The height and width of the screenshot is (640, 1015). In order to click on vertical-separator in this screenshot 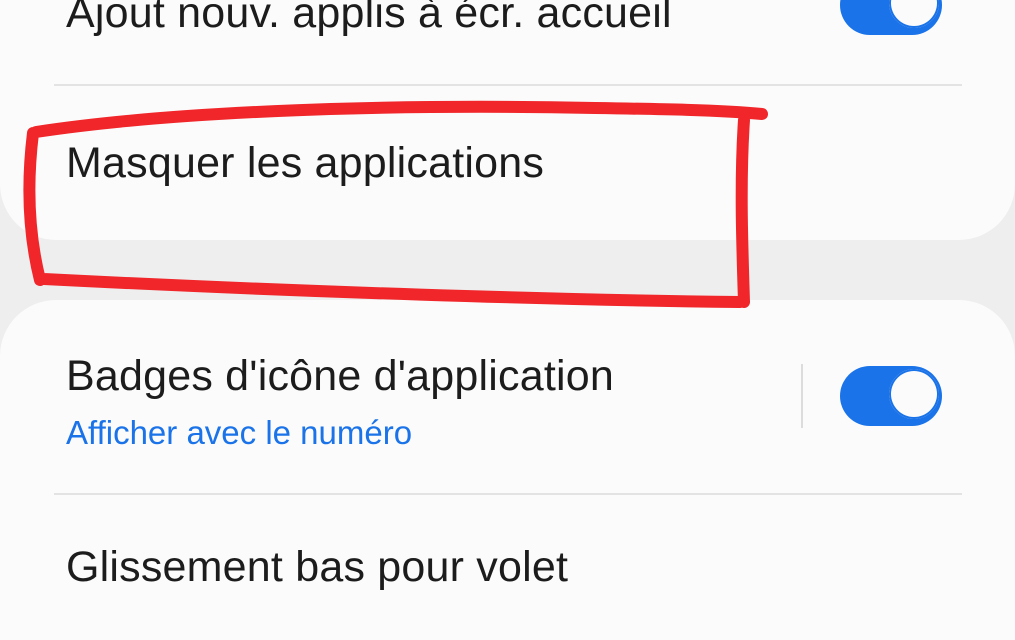, I will do `click(802, 396)`.